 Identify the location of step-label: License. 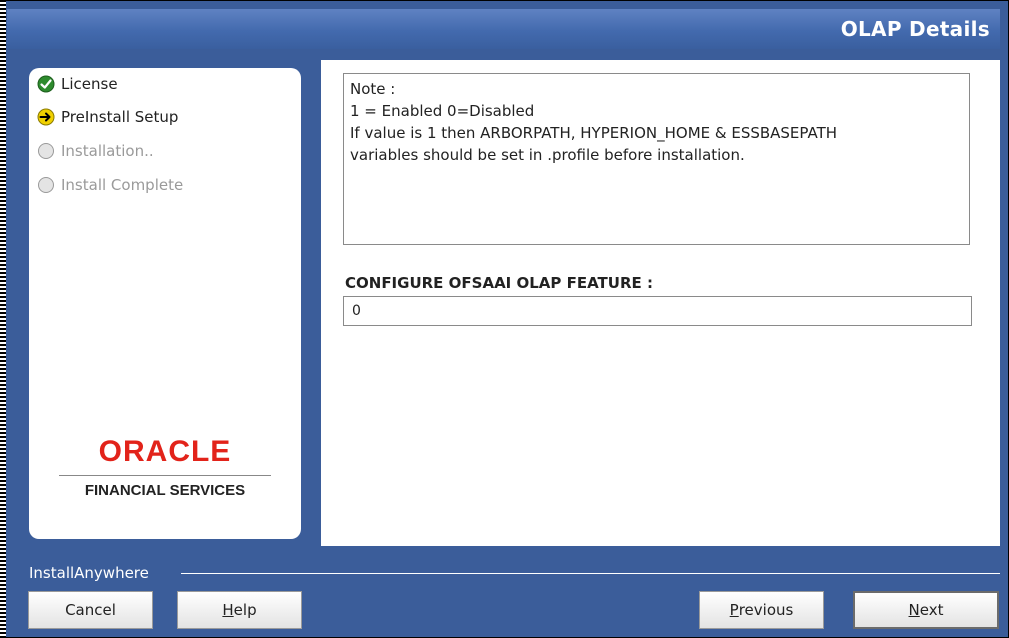
(89, 84).